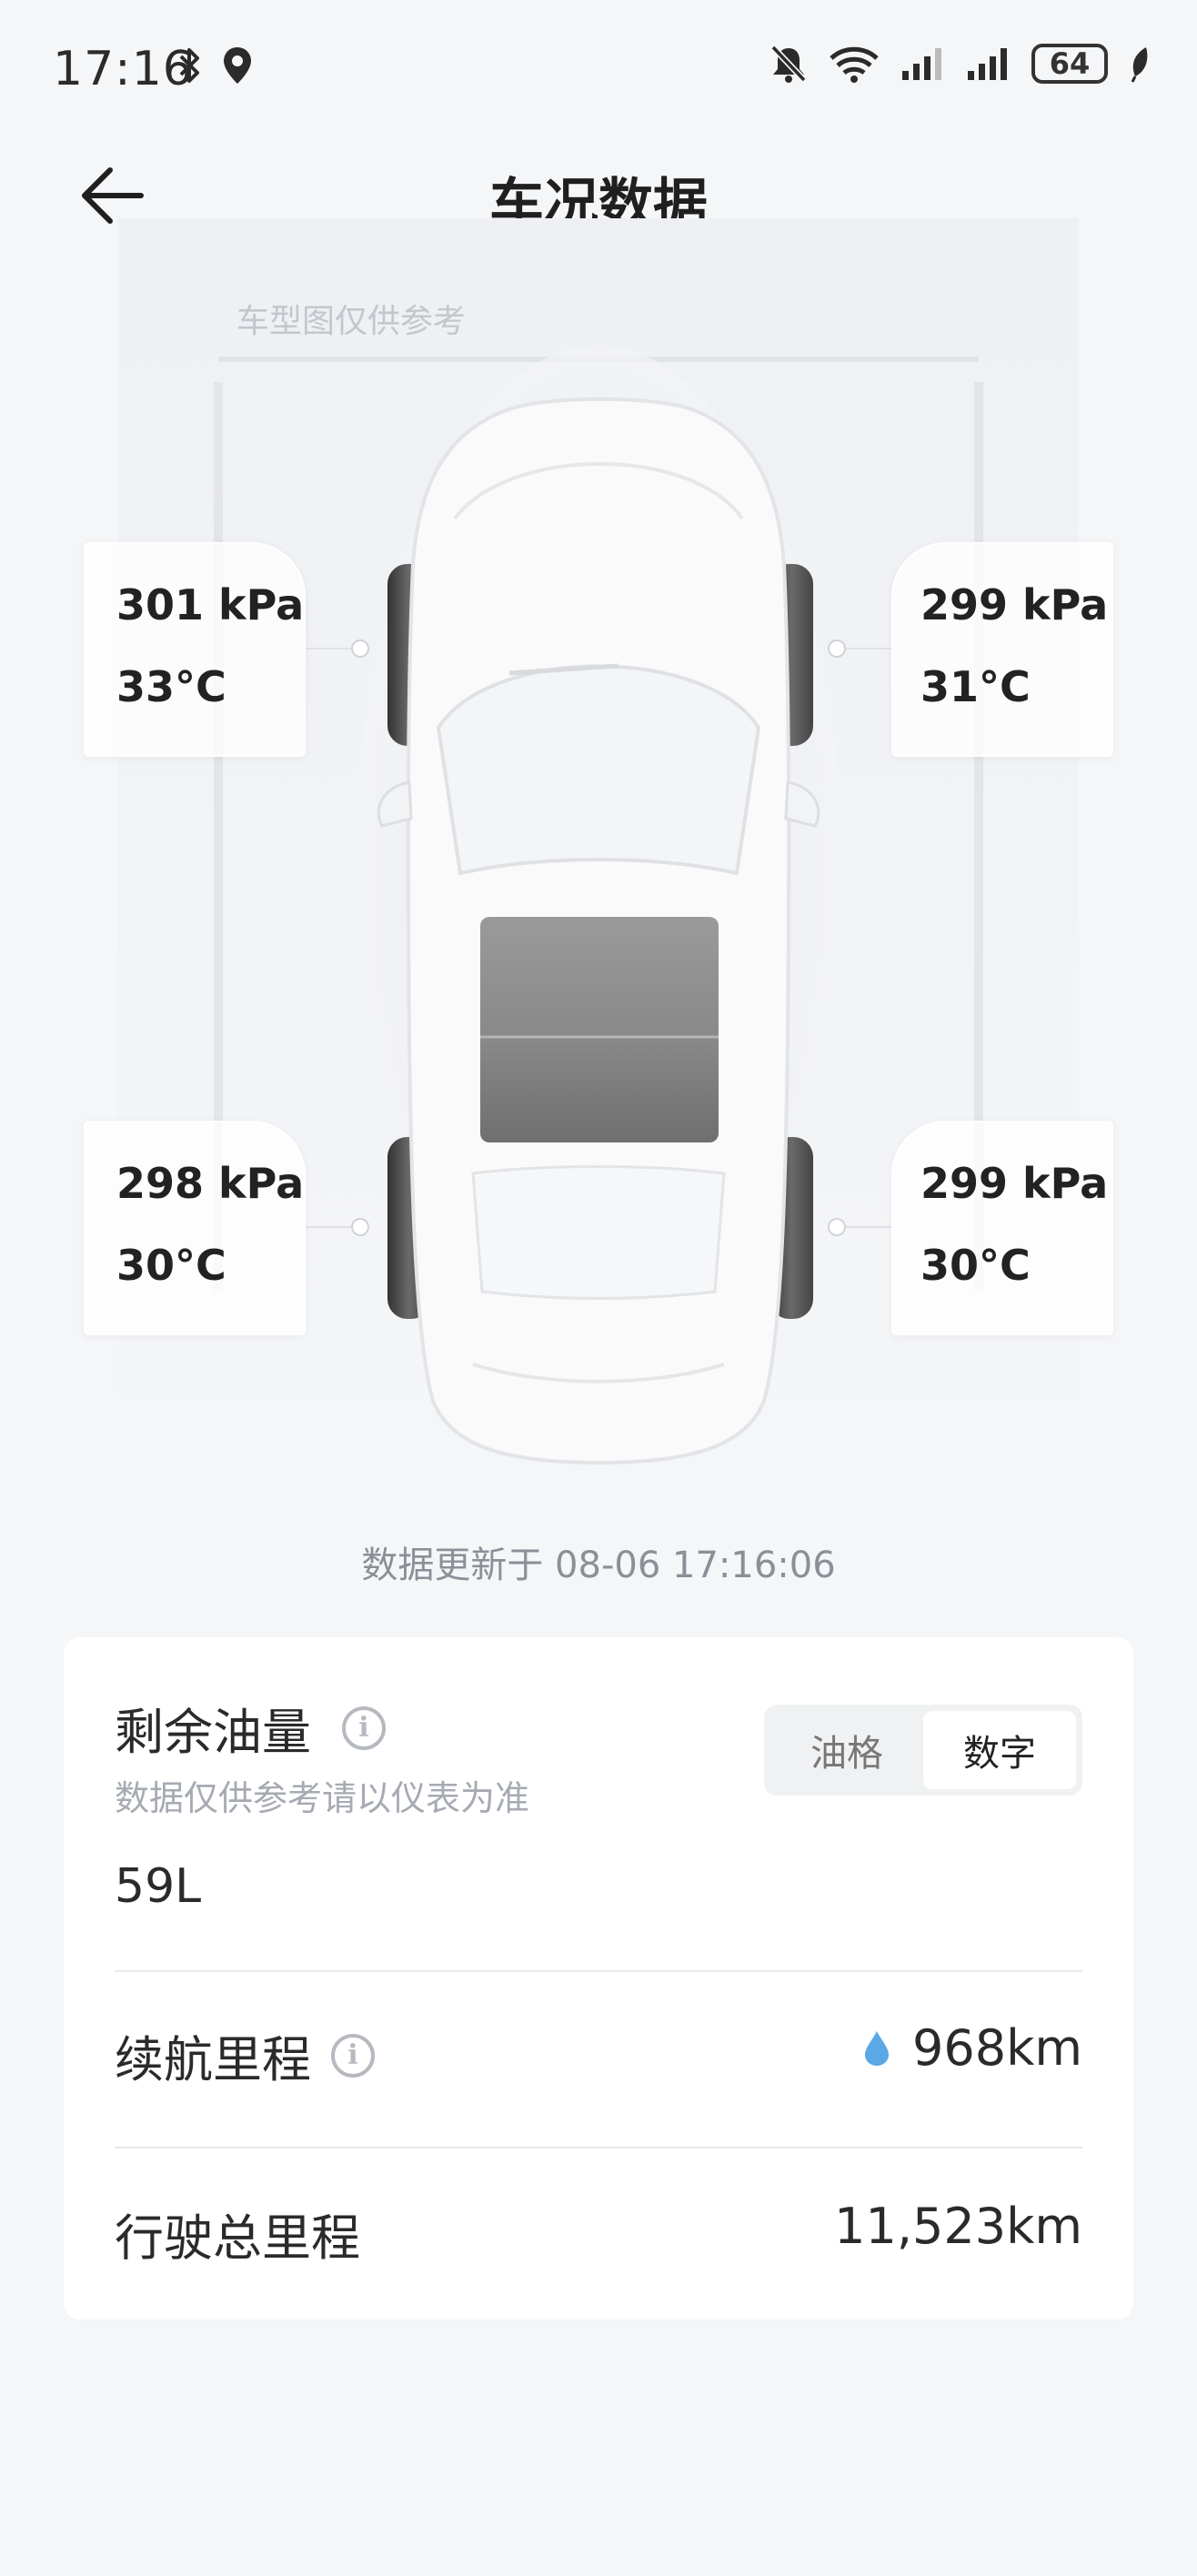  What do you see at coordinates (210, 1183) in the screenshot?
I see `tire-pressure: 298 kPa` at bounding box center [210, 1183].